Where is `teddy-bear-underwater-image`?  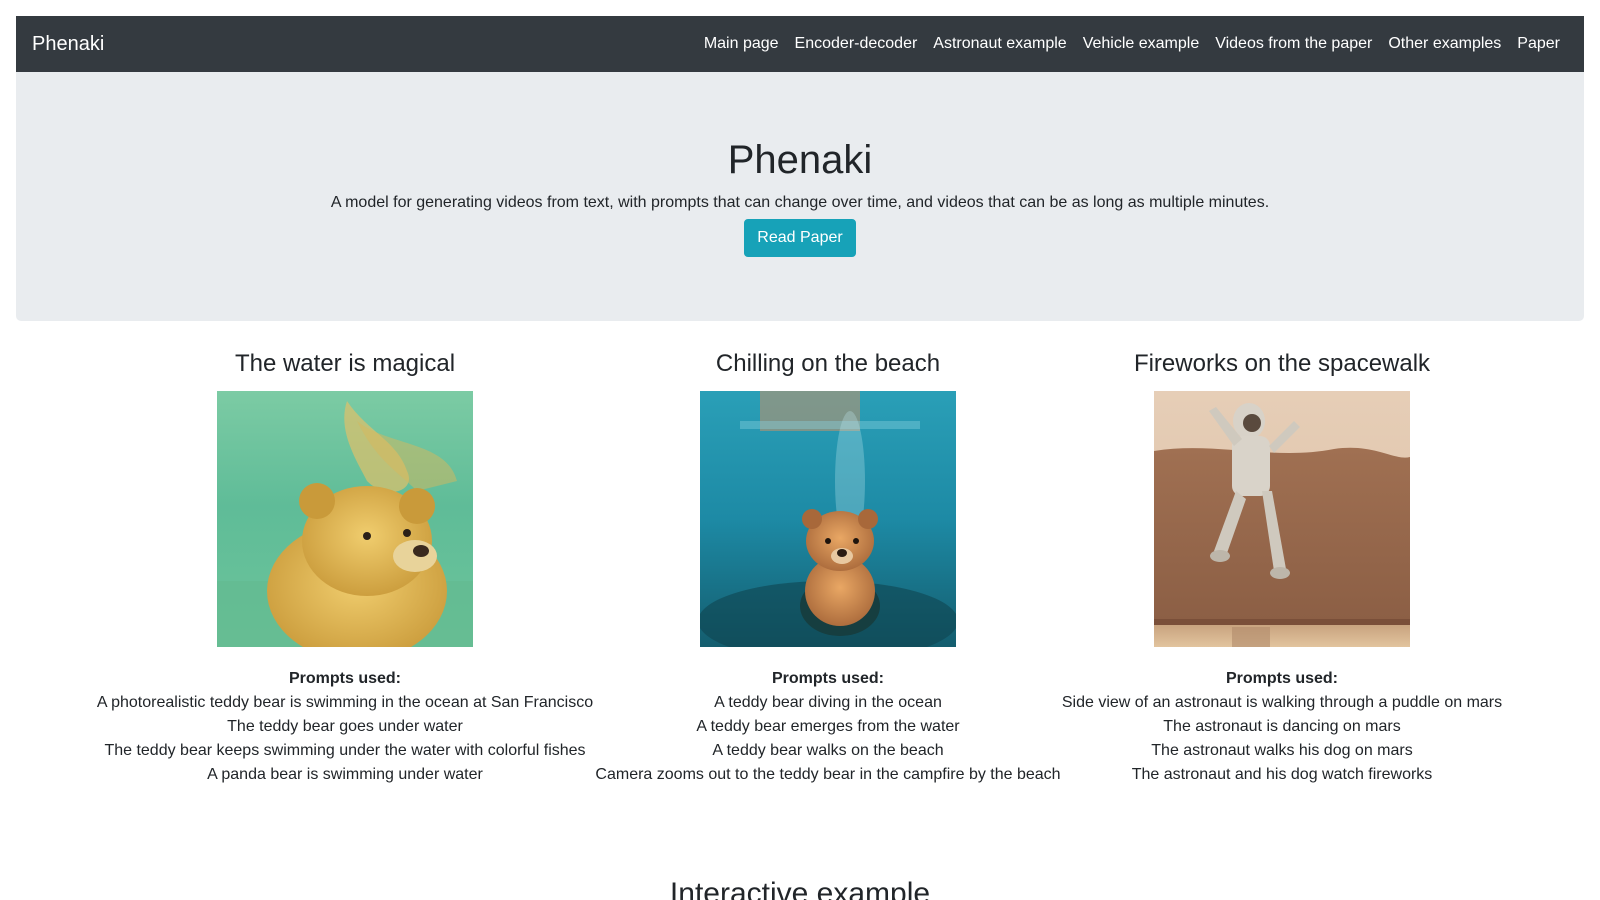 teddy-bear-underwater-image is located at coordinates (345, 519).